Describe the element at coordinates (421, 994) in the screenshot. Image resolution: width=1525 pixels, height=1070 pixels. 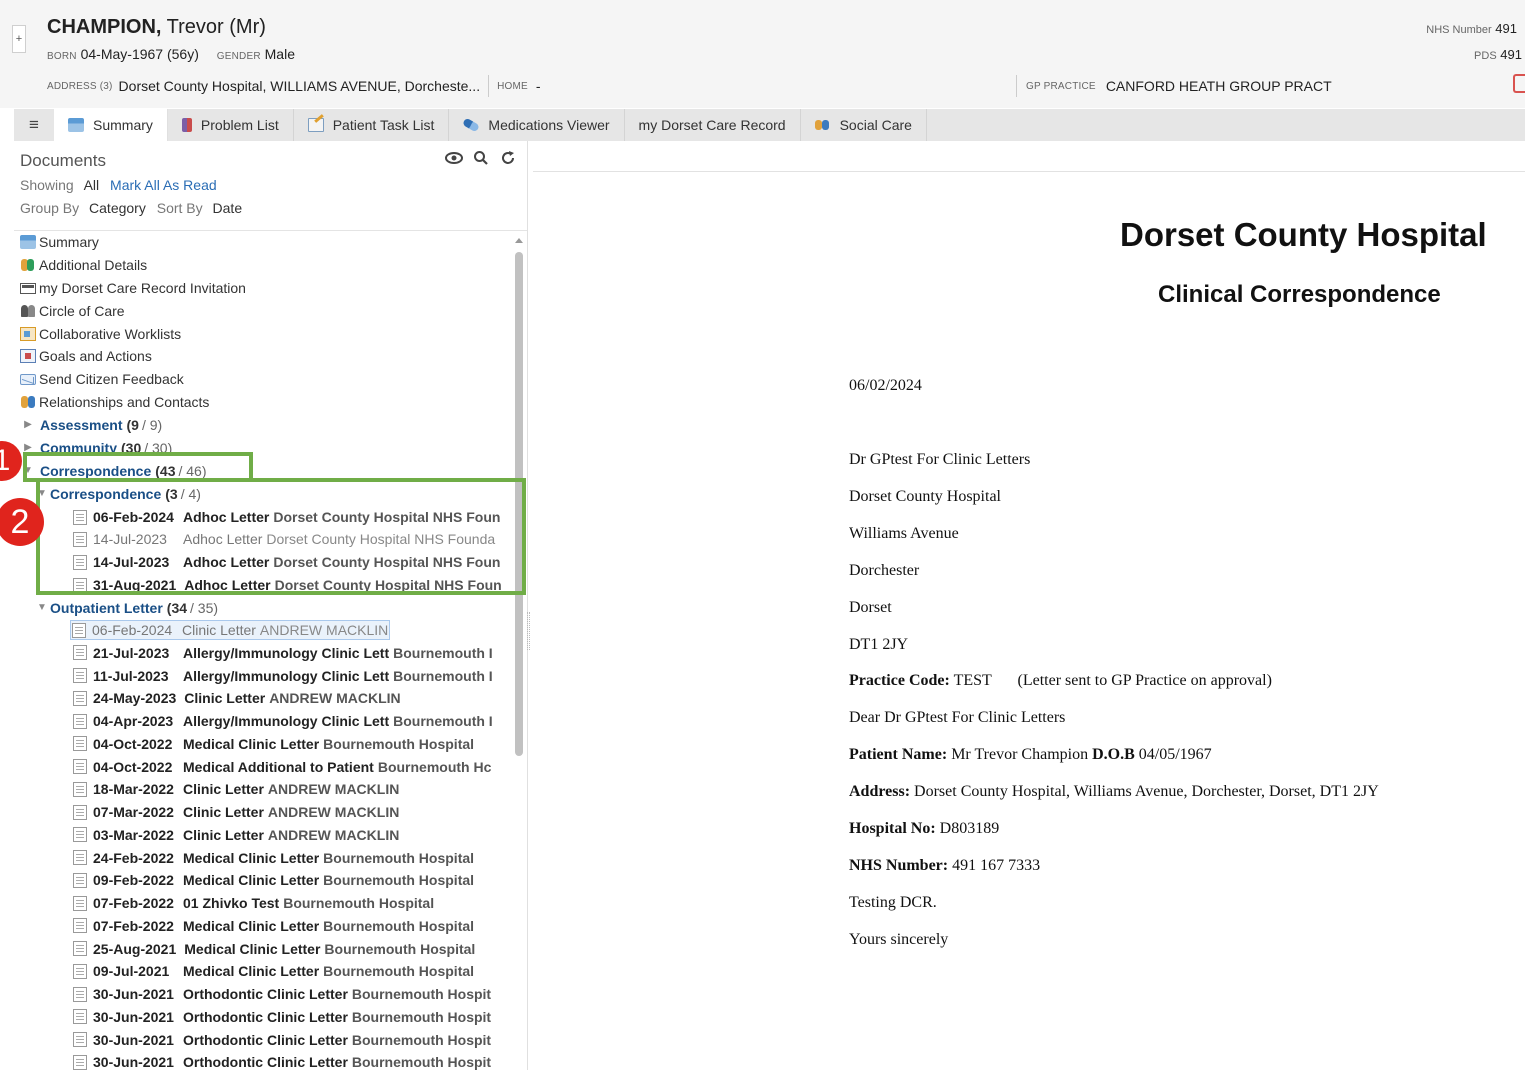
I see `document-source: Bournemouth Hospit` at that location.